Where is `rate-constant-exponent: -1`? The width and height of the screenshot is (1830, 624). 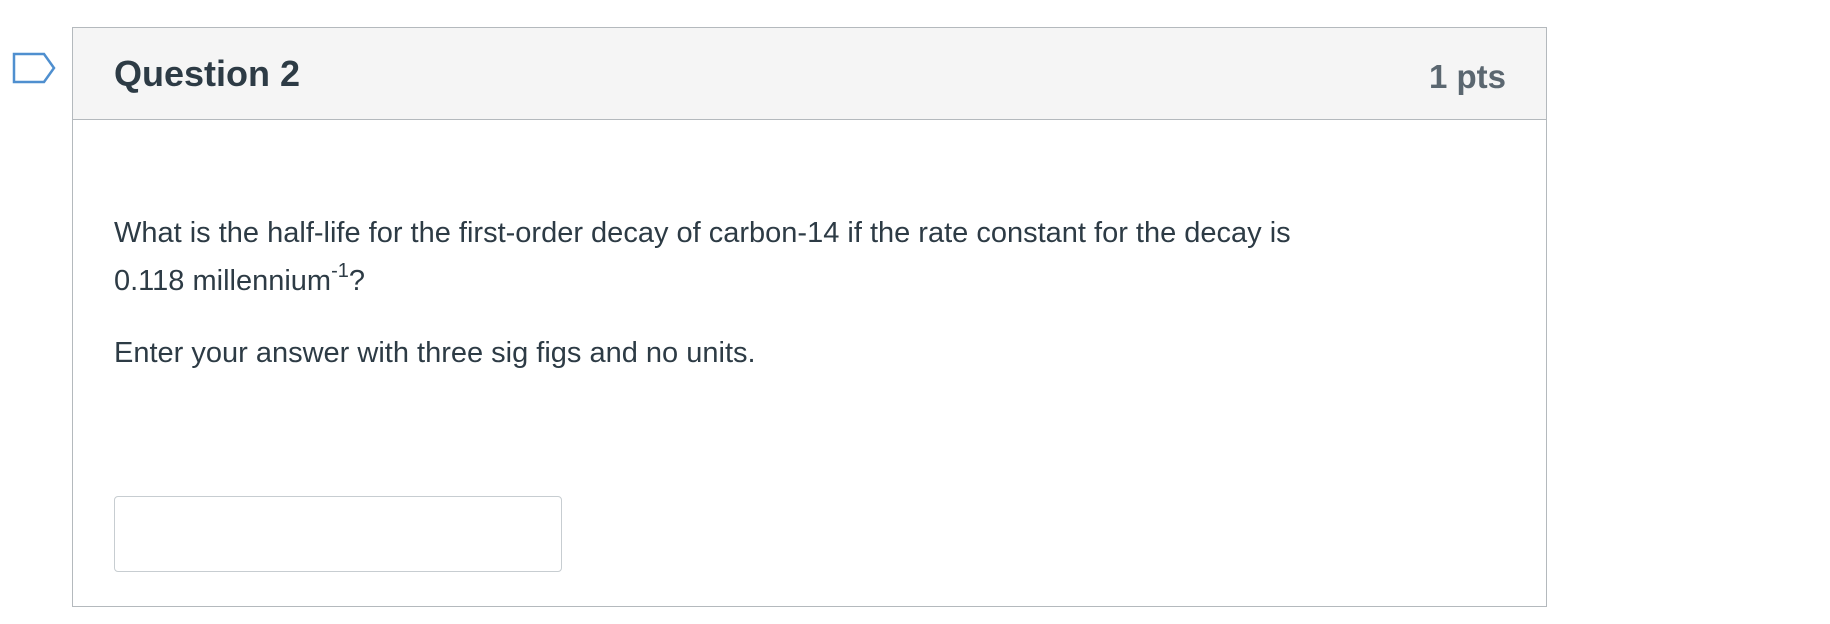 rate-constant-exponent: -1 is located at coordinates (340, 271).